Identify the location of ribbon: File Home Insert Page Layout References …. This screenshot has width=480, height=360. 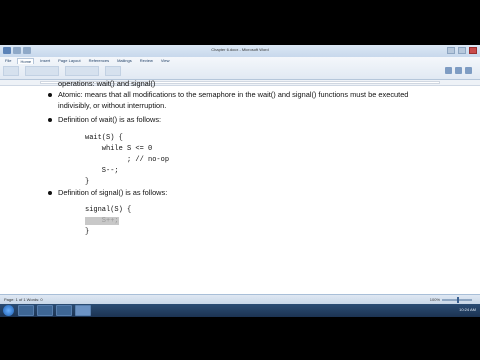
(240, 68).